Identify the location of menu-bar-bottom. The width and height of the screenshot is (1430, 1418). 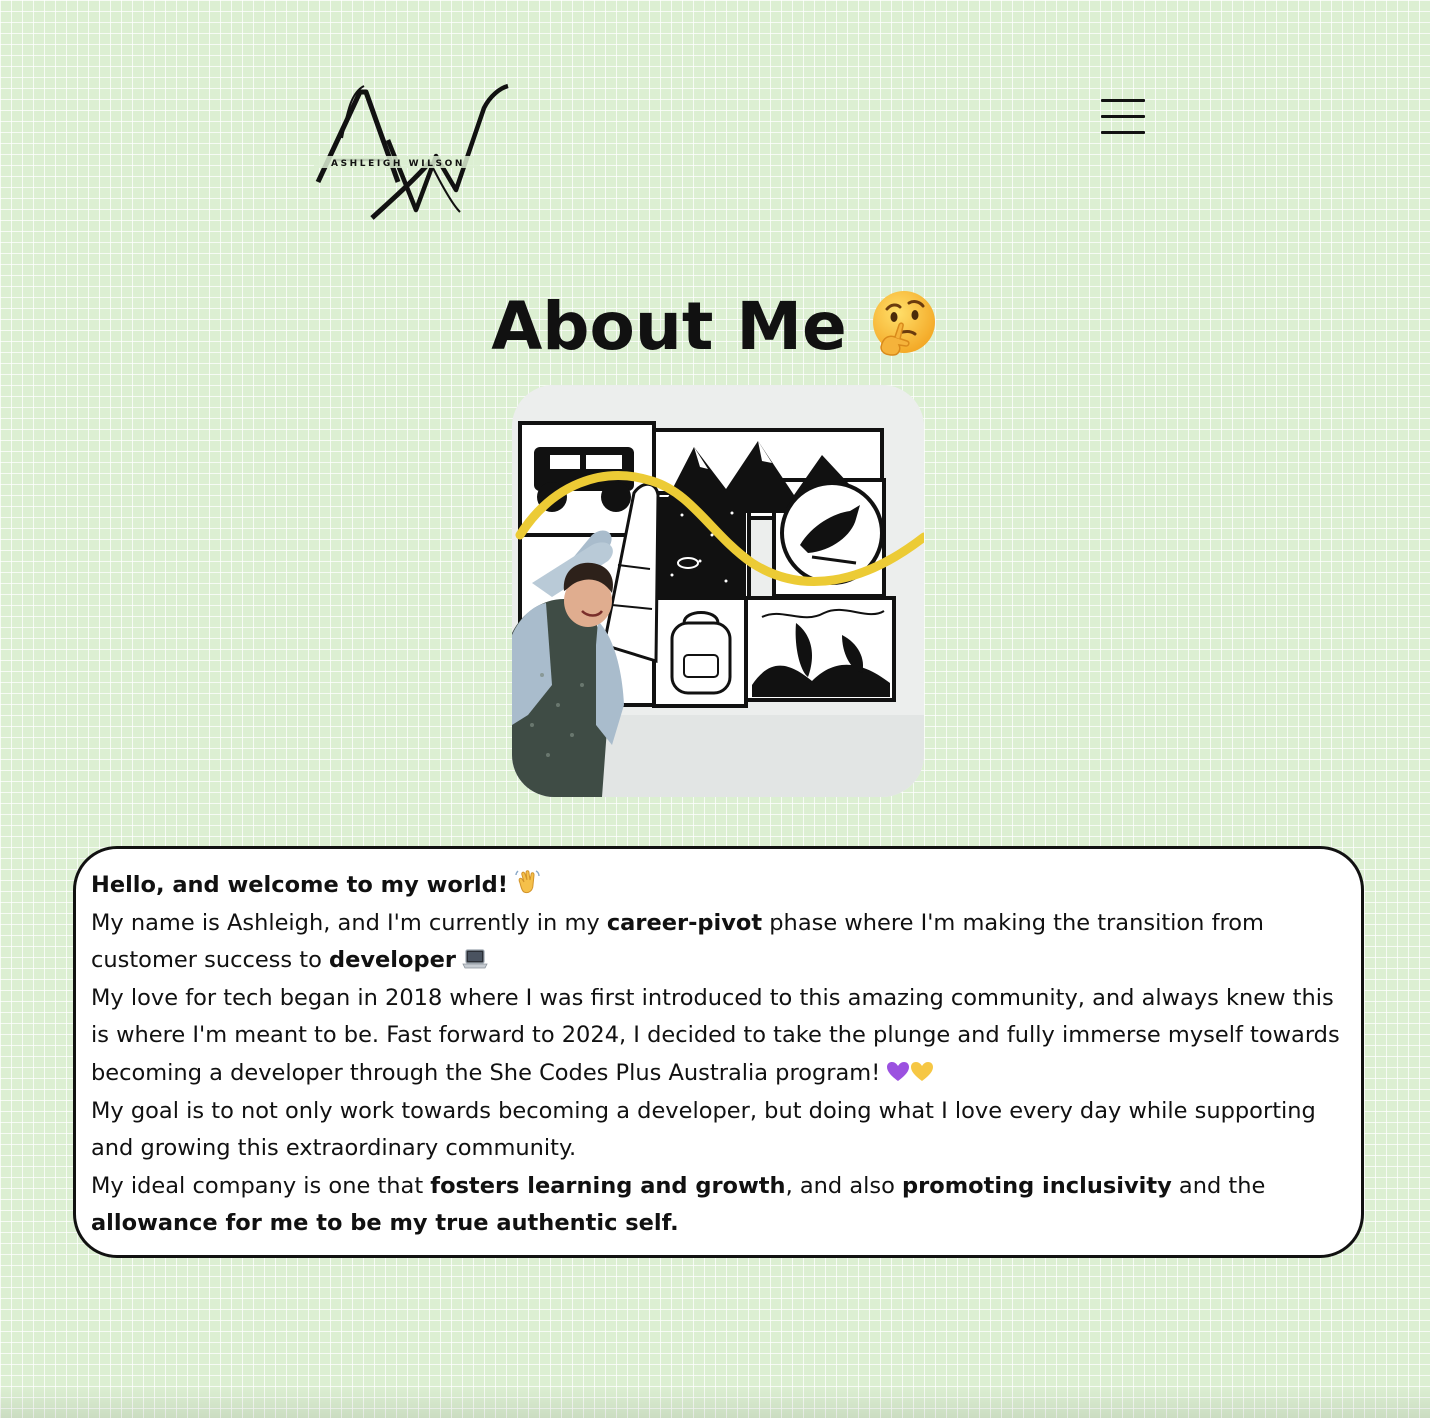
(1123, 132).